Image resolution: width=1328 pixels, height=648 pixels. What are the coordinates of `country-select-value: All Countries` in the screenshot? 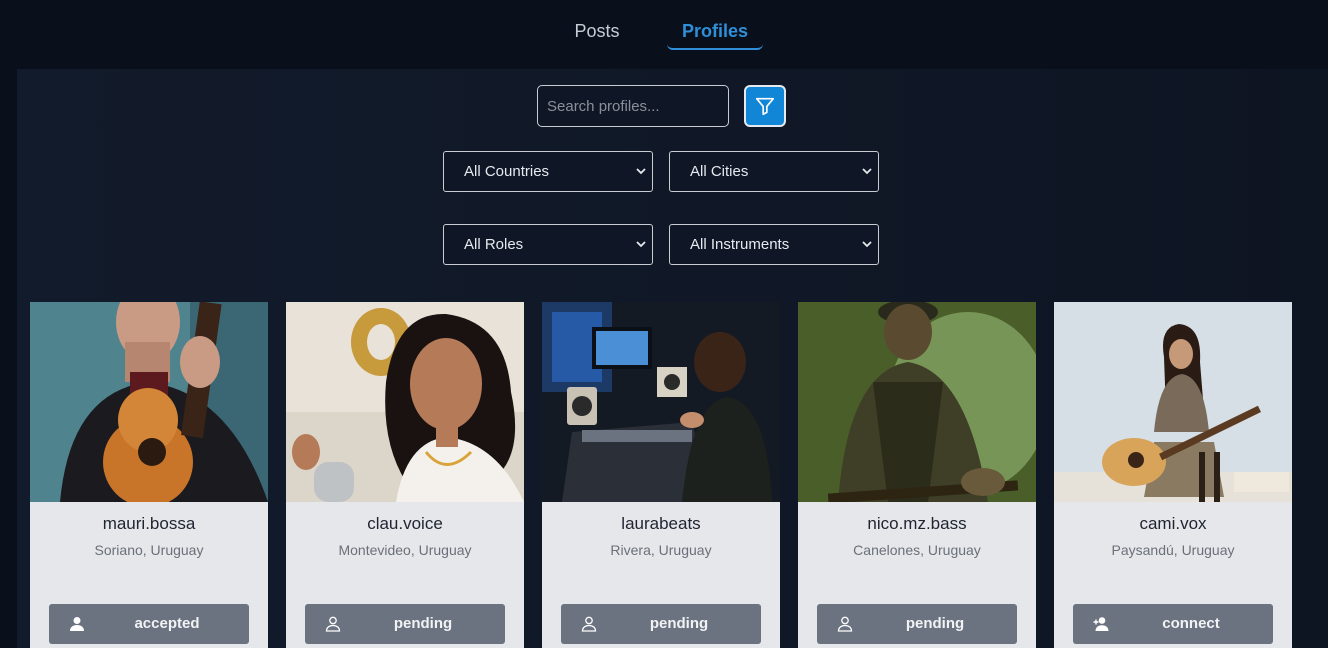 It's located at (507, 171).